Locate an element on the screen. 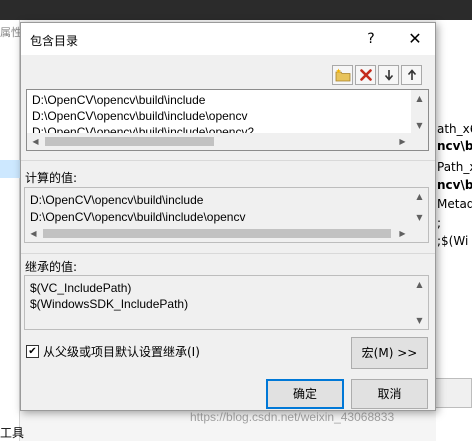 The image size is (472, 441). list-item: D:\OpenCV\opencv\build\include\opencv is located at coordinates (139, 116).